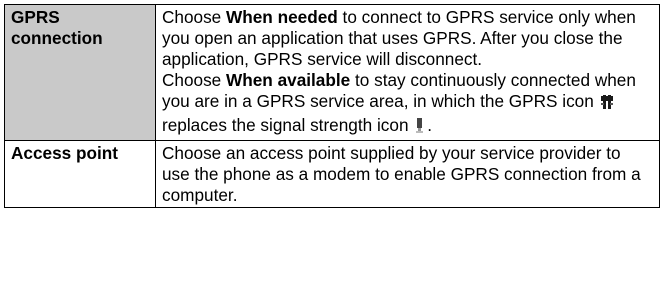  Describe the element at coordinates (430, 125) in the screenshot. I see `text-segment: .` at that location.